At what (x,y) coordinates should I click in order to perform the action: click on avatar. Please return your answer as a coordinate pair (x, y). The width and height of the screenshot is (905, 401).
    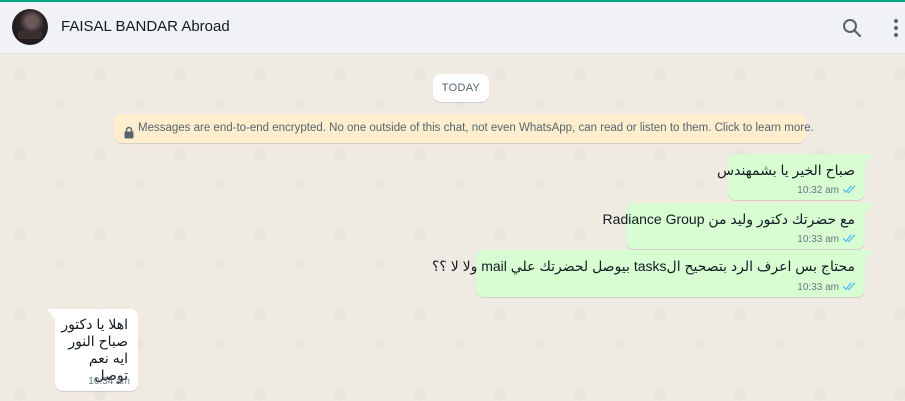
    Looking at the image, I should click on (30, 27).